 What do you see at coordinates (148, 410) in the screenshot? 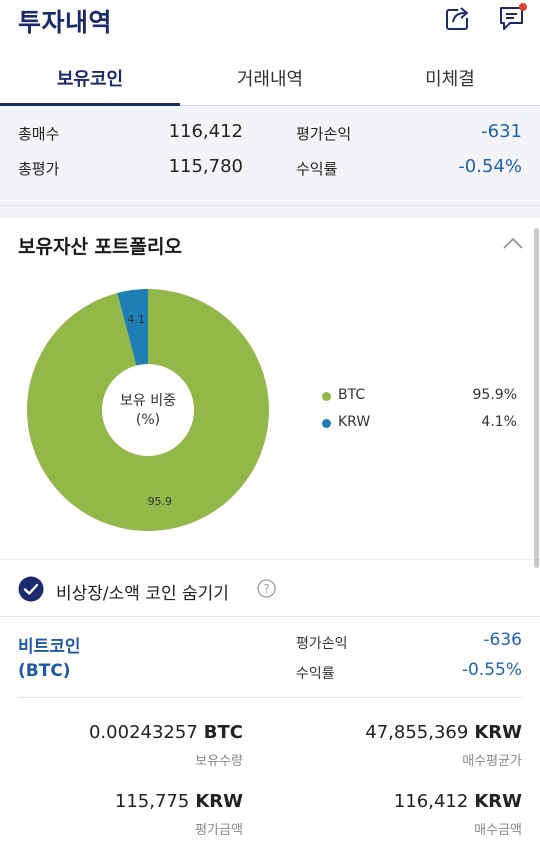
I see `portfolio-donut-chart: 보유 비중 (%) 4.1 95.9` at bounding box center [148, 410].